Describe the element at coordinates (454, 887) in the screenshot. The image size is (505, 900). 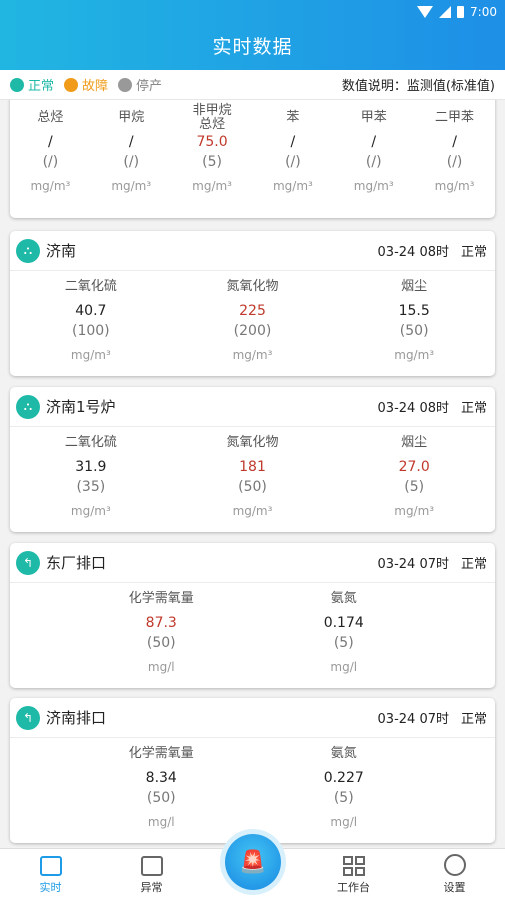
I see `nav-settings-label: 设置` at that location.